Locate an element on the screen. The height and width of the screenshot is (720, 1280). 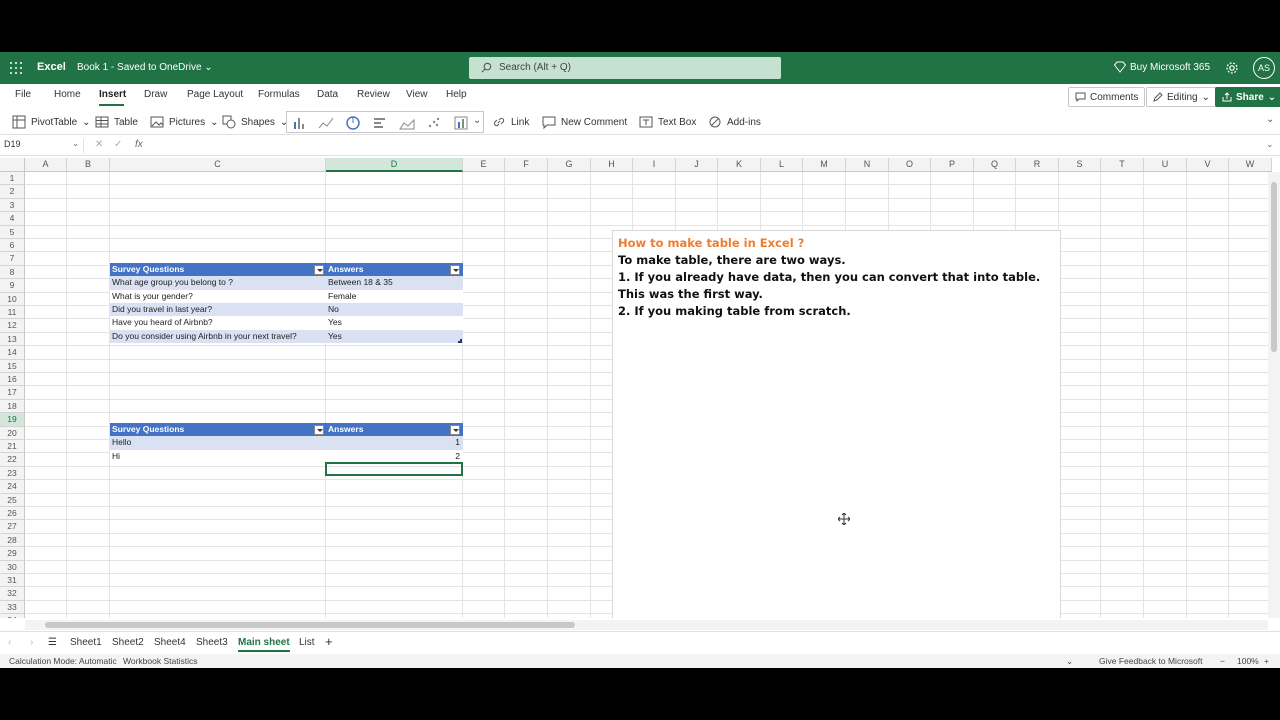
zoom-level: 100% is located at coordinates (1248, 661).